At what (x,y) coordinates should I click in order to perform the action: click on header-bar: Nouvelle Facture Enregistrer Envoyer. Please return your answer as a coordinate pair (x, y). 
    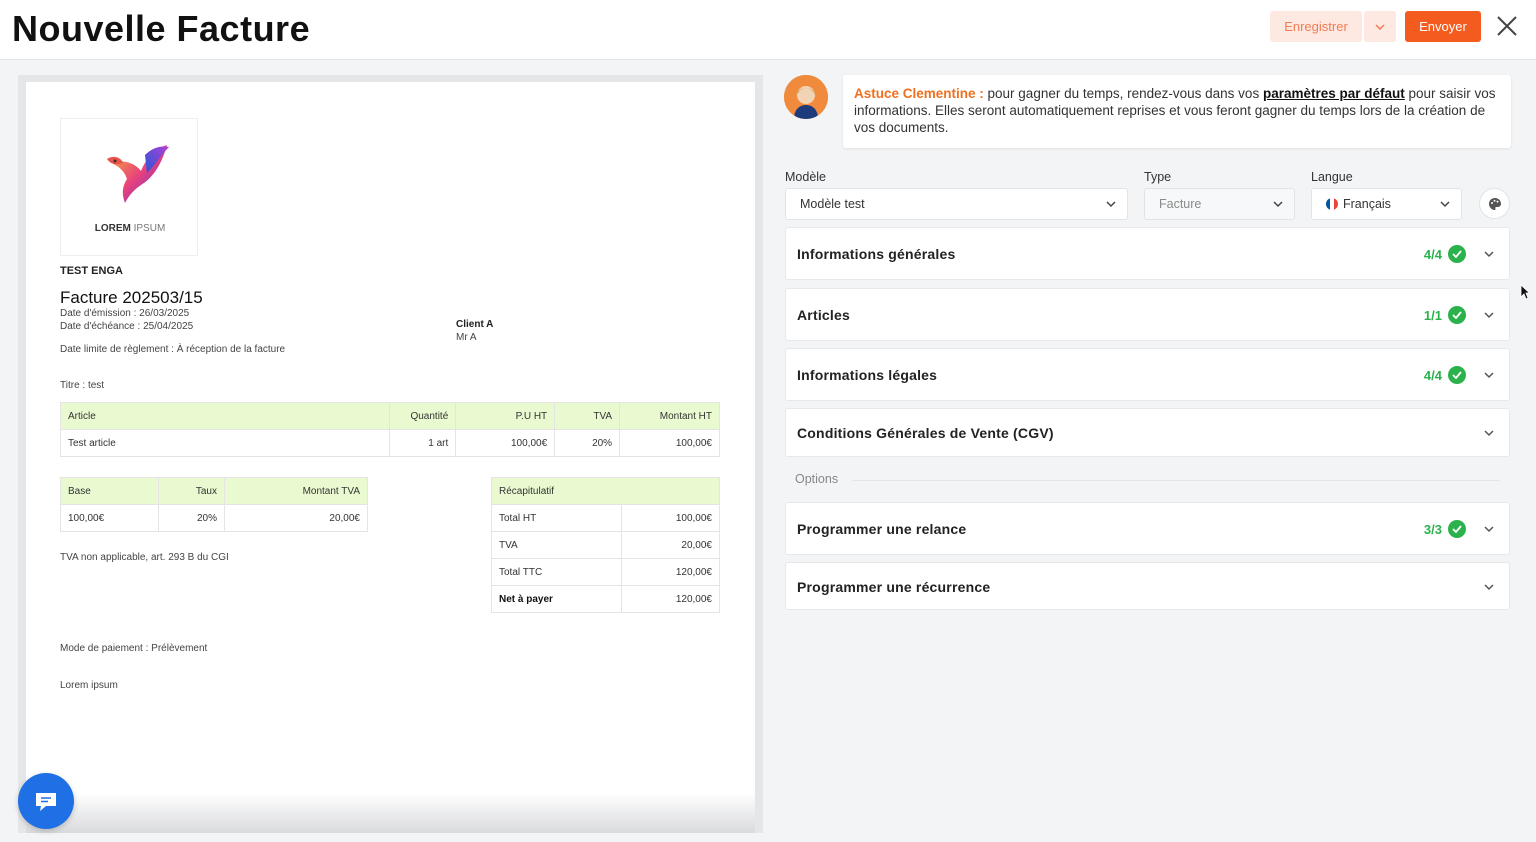
    Looking at the image, I should click on (768, 30).